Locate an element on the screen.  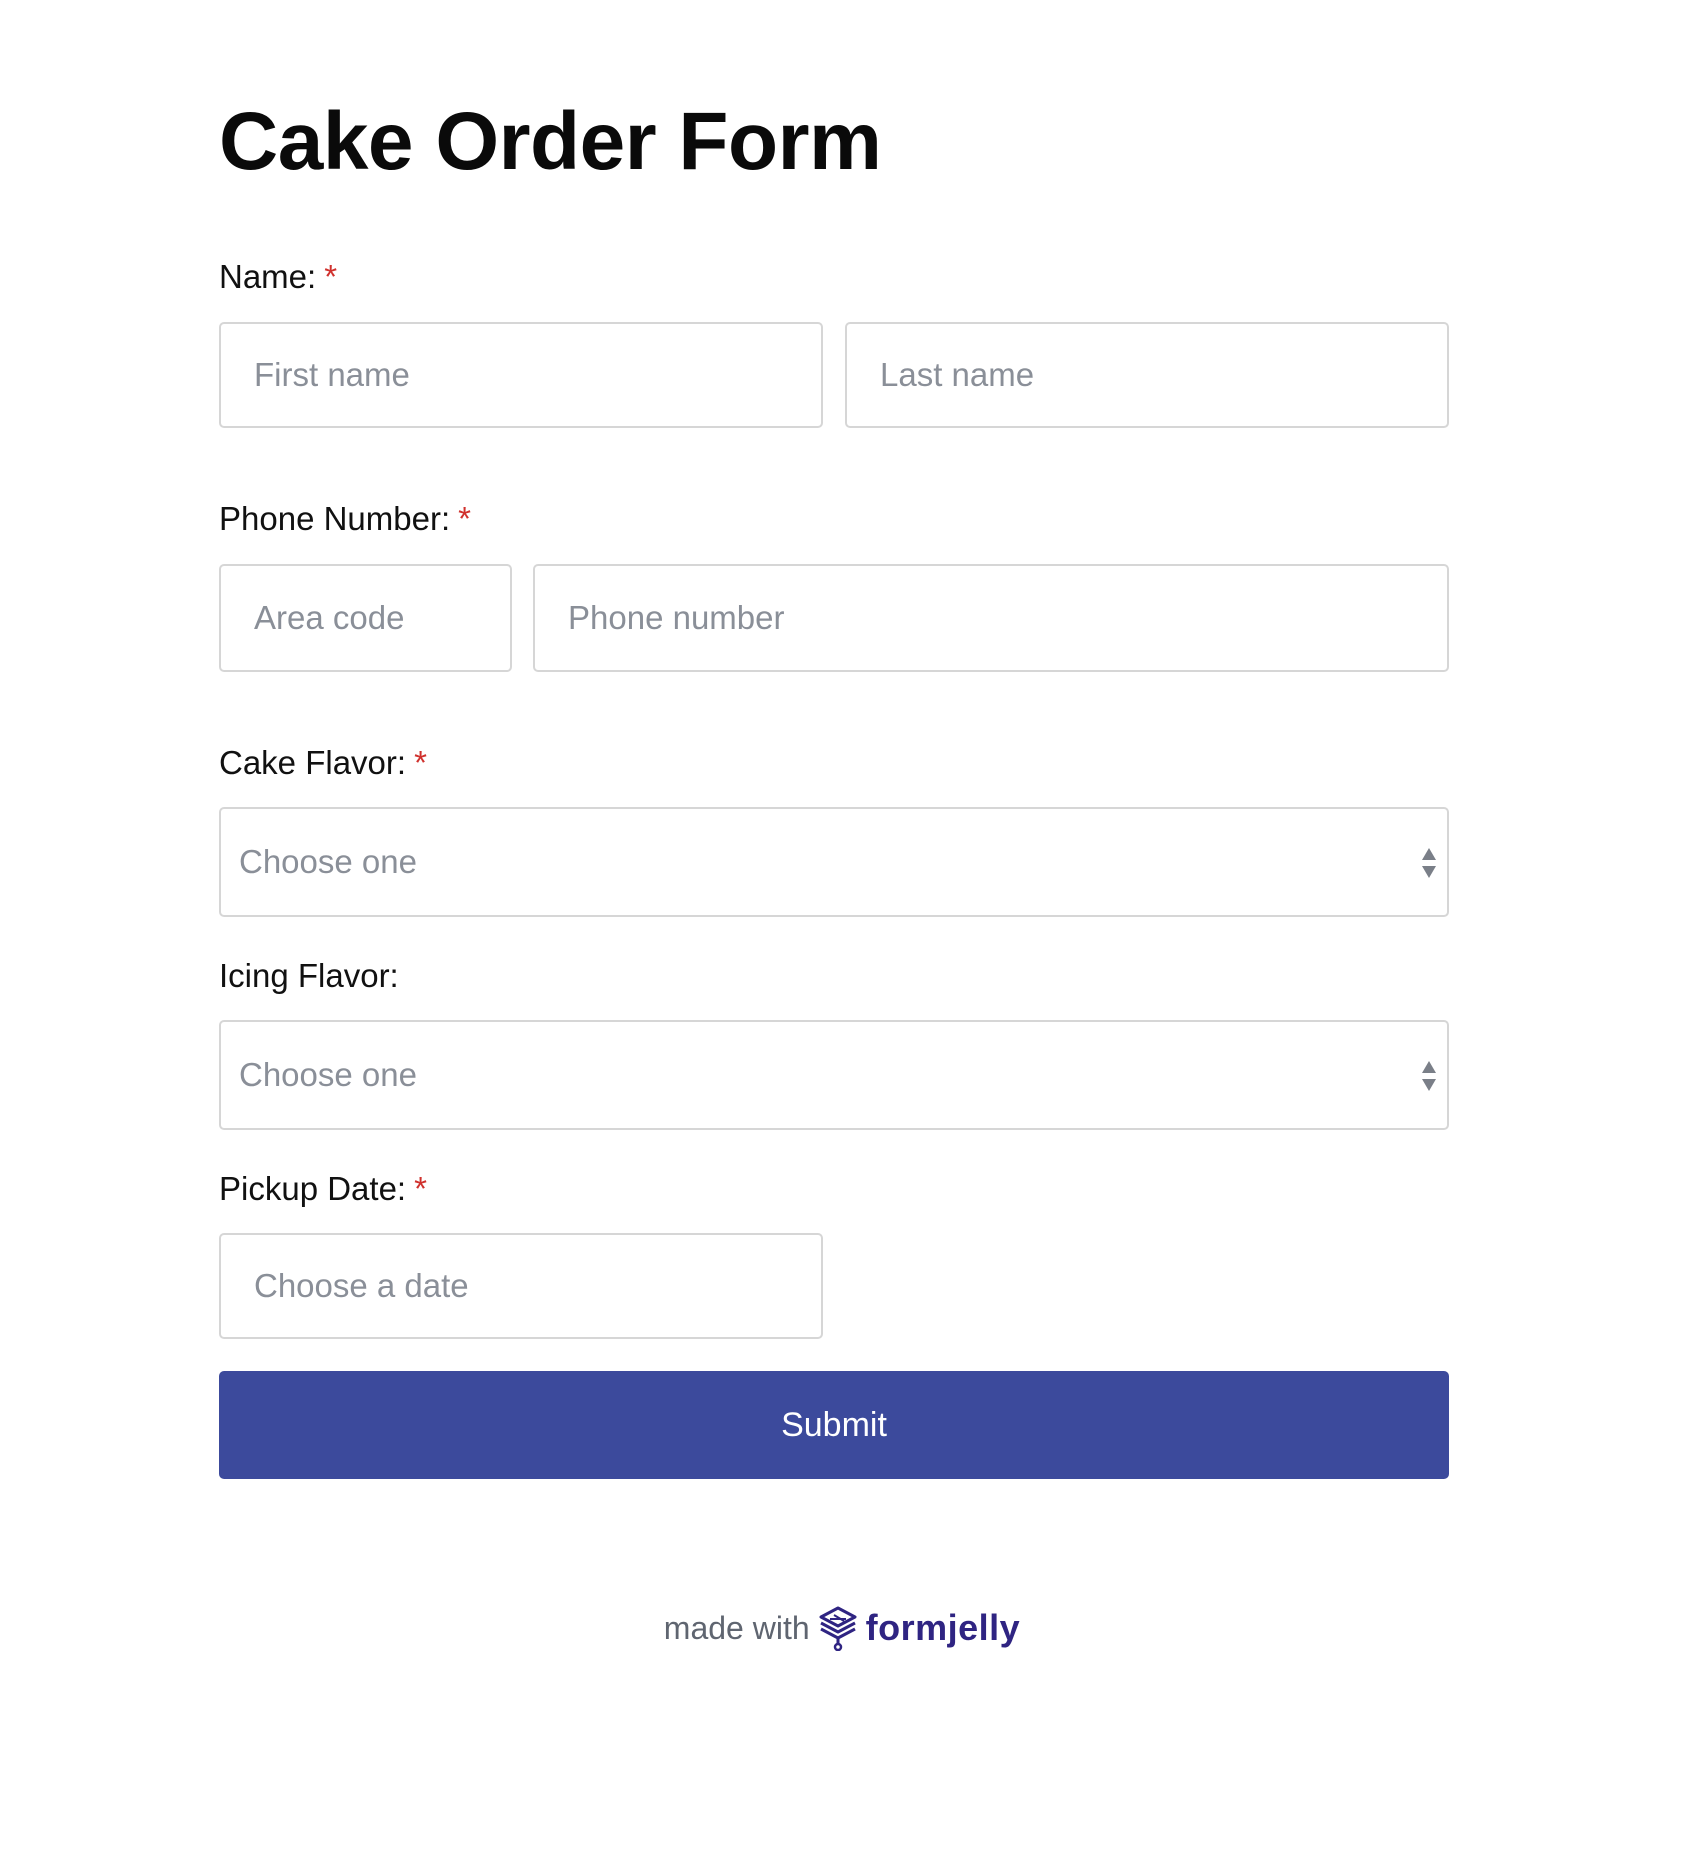
phone-label: Phone Number: * is located at coordinates (345, 519).